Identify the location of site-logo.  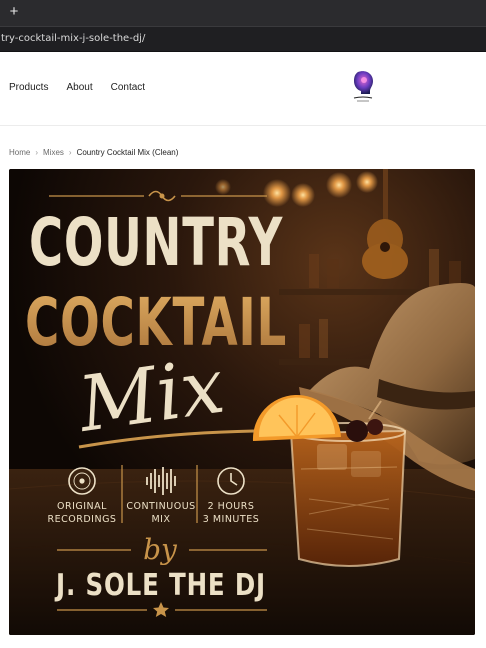
(363, 87).